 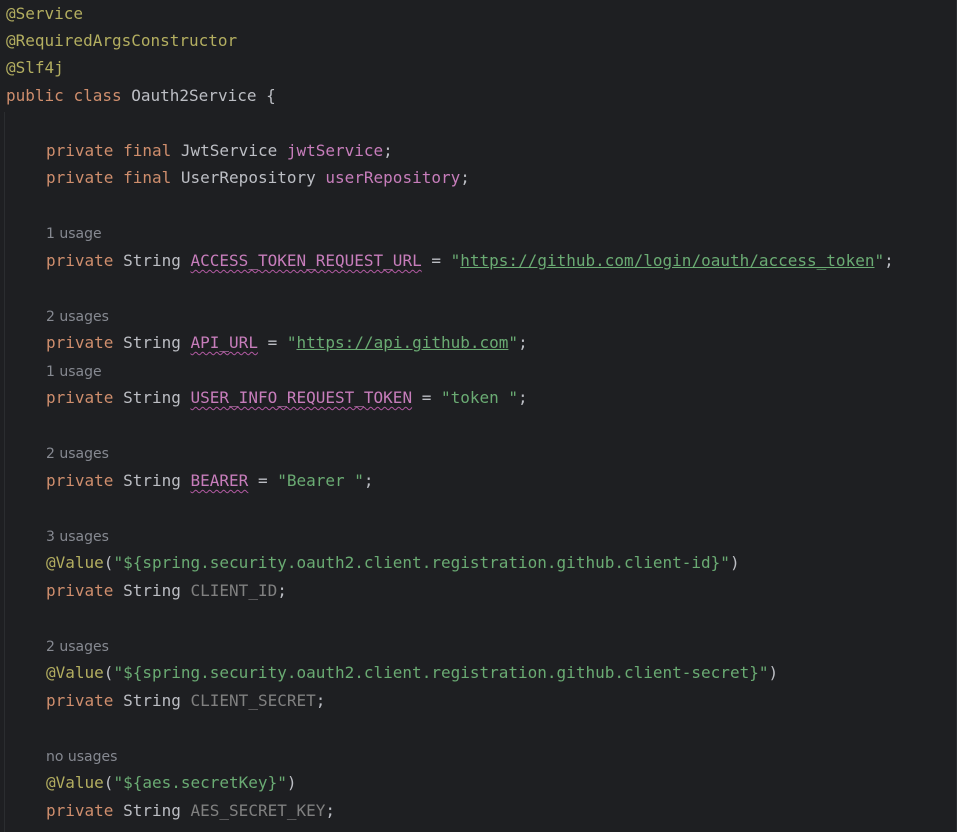 What do you see at coordinates (77, 537) in the screenshot?
I see `usage-hint: 3 usages` at bounding box center [77, 537].